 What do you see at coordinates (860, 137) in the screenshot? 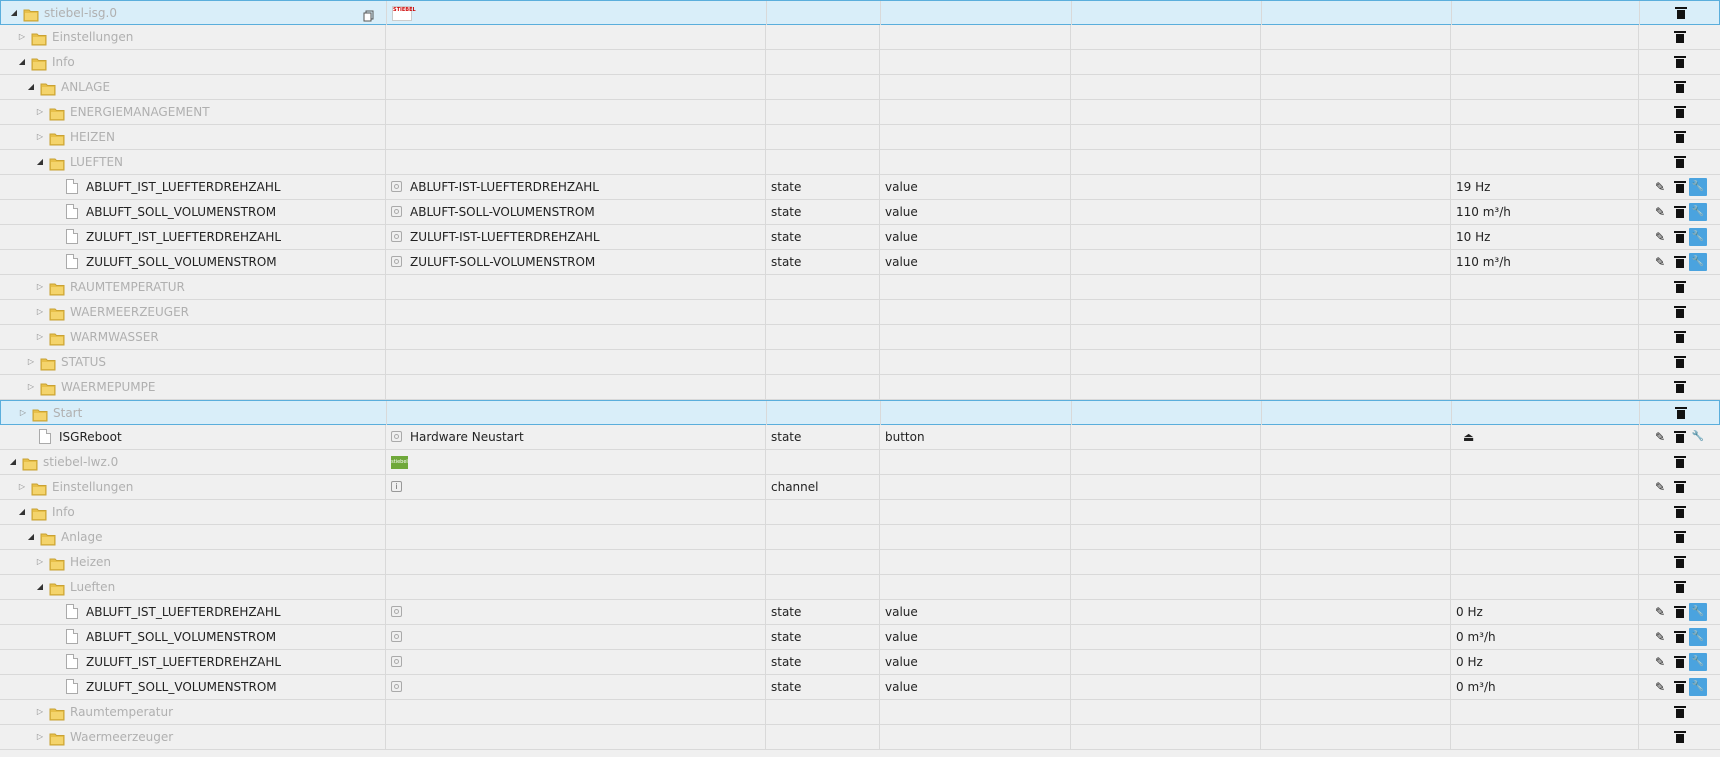
I see `tree-row: ▷ HEIZEN` at bounding box center [860, 137].